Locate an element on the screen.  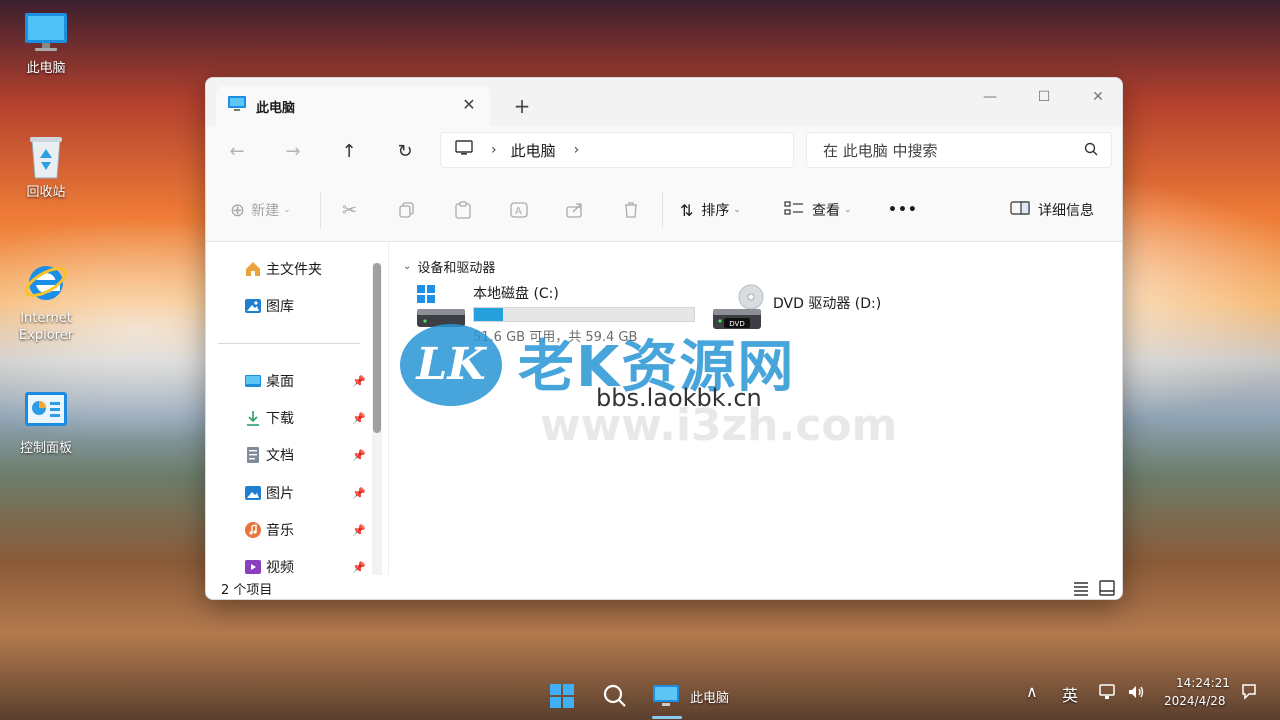
group-header: ⌄ 设备和驱动器 is located at coordinates (449, 266).